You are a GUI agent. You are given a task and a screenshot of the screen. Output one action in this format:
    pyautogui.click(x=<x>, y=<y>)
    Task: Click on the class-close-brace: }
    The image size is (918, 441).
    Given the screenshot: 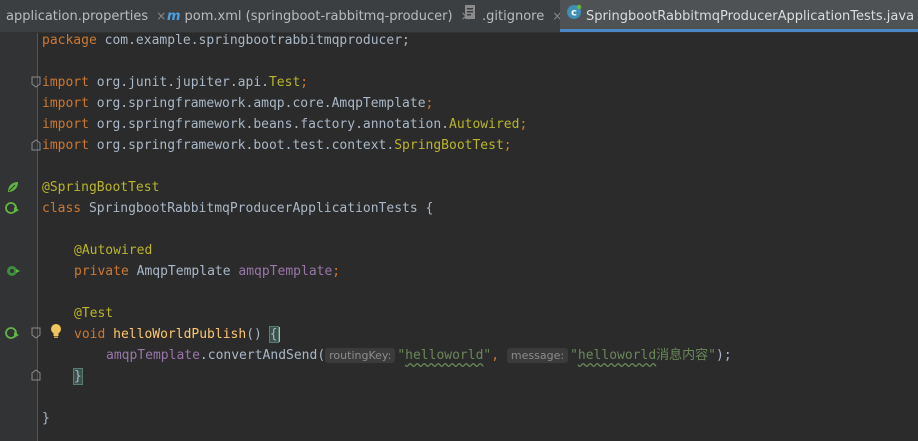 What is the action you would take?
    pyautogui.click(x=46, y=418)
    